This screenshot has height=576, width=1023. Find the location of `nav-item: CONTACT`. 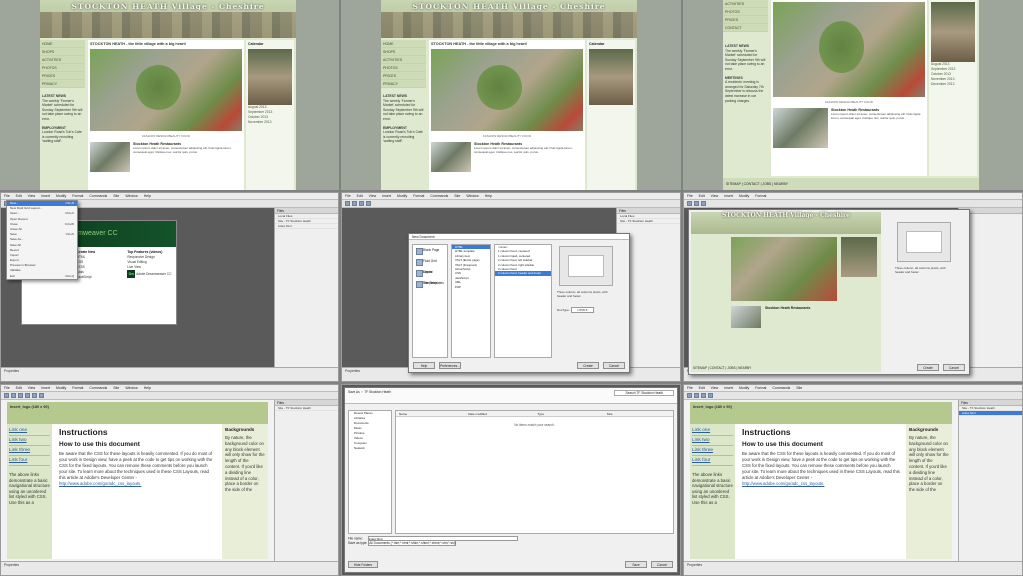

nav-item: CONTACT is located at coordinates (745, 28).